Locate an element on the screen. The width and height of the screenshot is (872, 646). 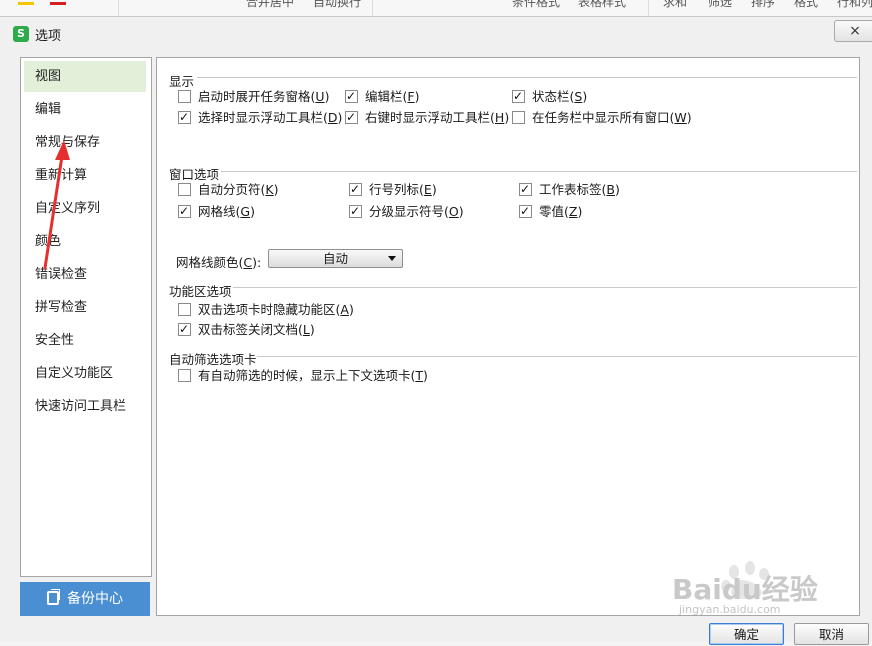
nav-item-spell-check: 拼写检查 is located at coordinates (85, 307).